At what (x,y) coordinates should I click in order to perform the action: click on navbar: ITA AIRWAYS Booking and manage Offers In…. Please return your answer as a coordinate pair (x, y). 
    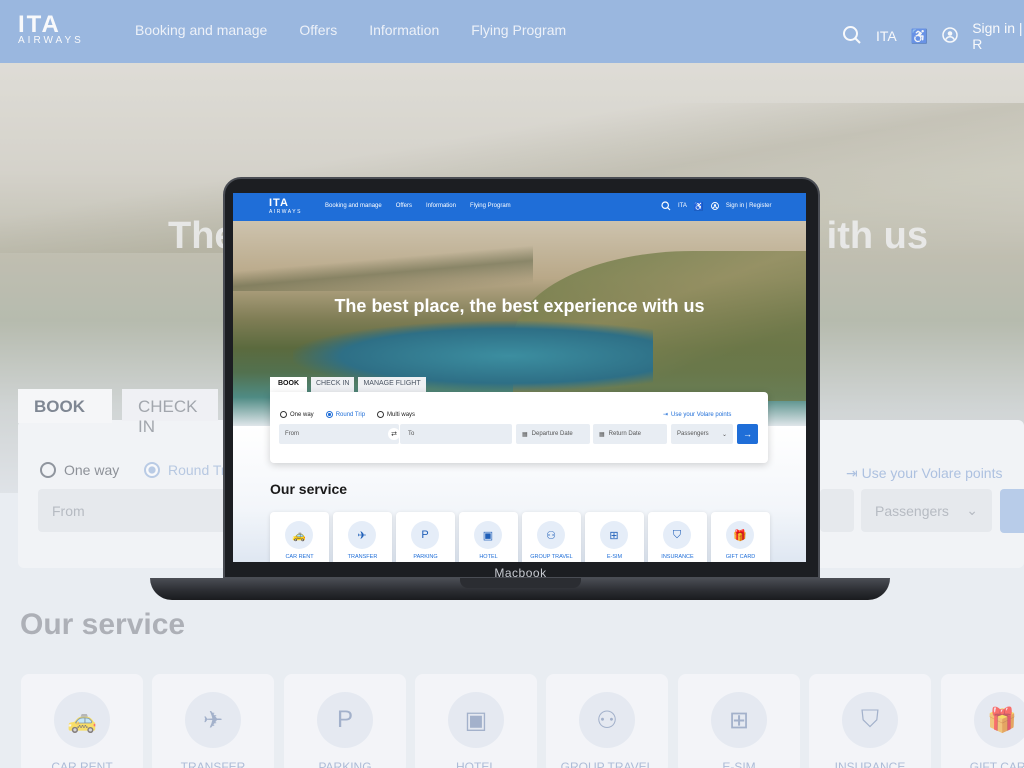
    Looking at the image, I should click on (519, 207).